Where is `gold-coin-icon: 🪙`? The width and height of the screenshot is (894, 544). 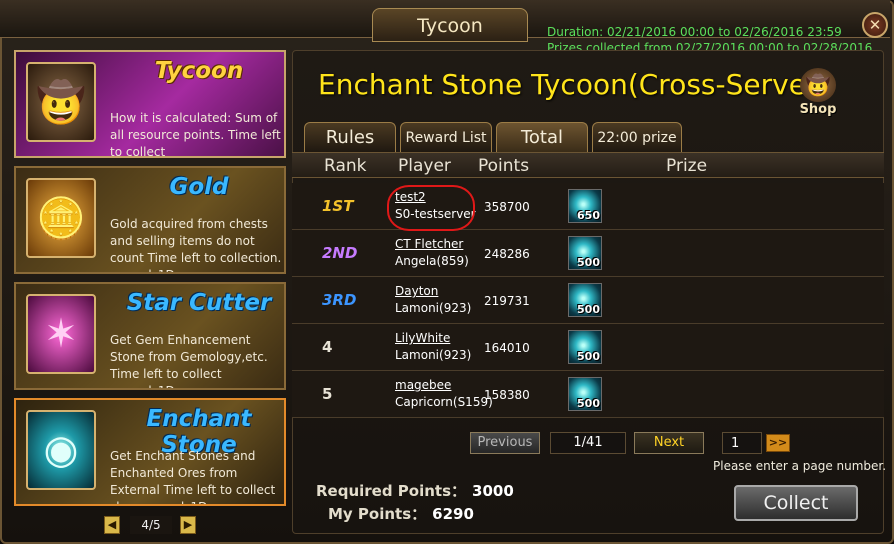
gold-coin-icon: 🪙 is located at coordinates (61, 218).